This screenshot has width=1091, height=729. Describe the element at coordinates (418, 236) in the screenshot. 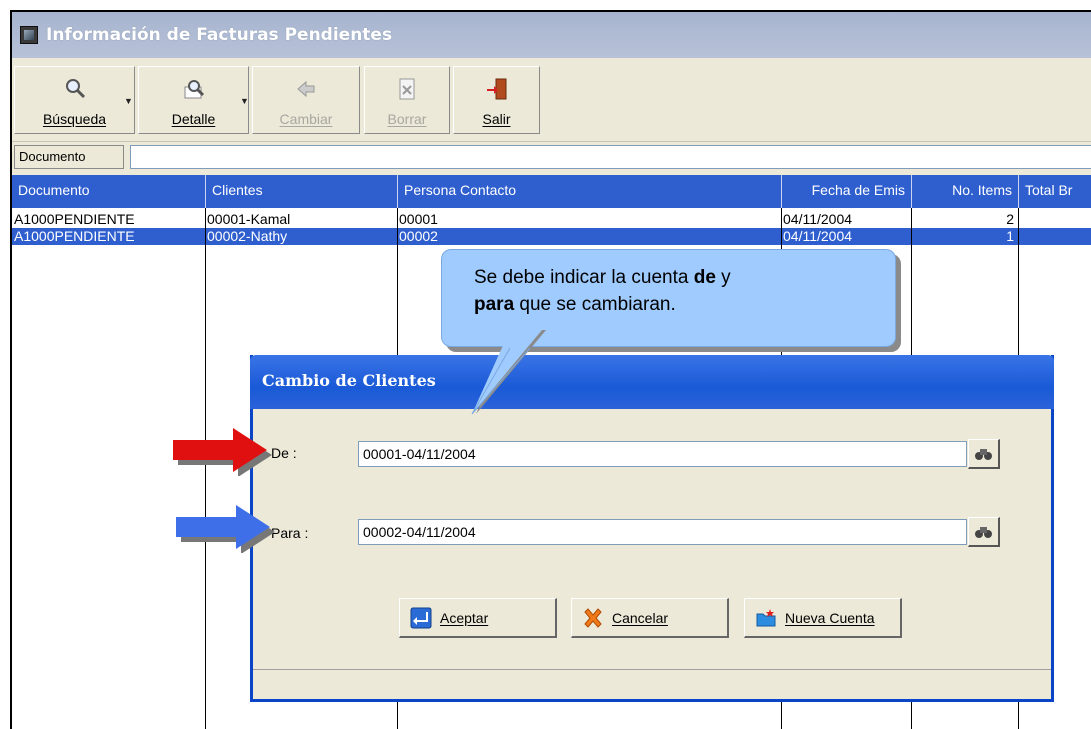

I see `cell-contacto: 00002` at that location.